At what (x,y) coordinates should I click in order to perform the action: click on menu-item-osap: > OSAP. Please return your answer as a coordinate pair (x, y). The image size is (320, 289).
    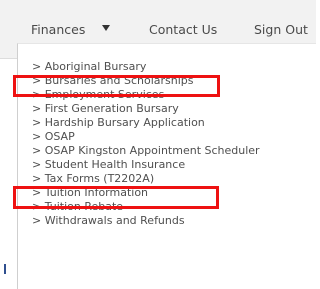
    Looking at the image, I should click on (139, 137).